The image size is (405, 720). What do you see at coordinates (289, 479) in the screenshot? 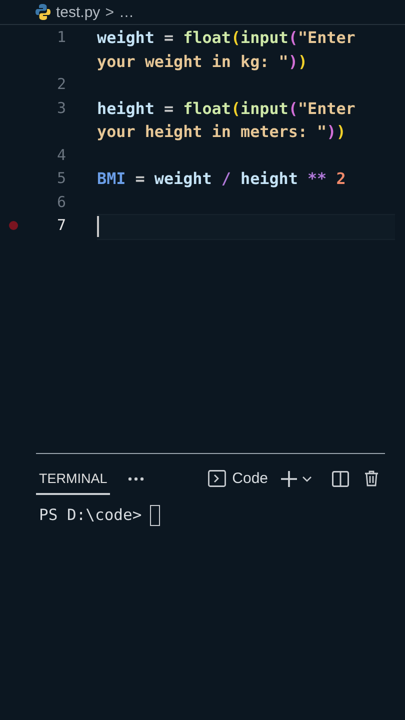
I see `plus-icon` at bounding box center [289, 479].